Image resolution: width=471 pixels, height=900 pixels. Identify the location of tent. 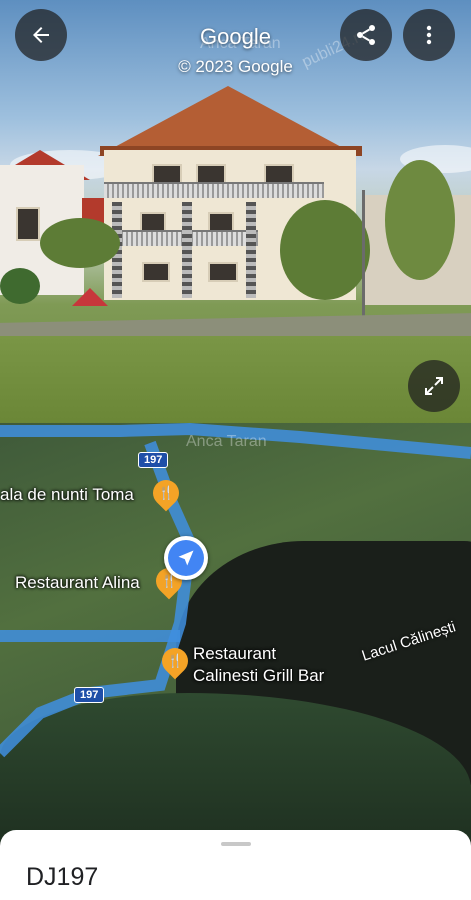
(90, 297).